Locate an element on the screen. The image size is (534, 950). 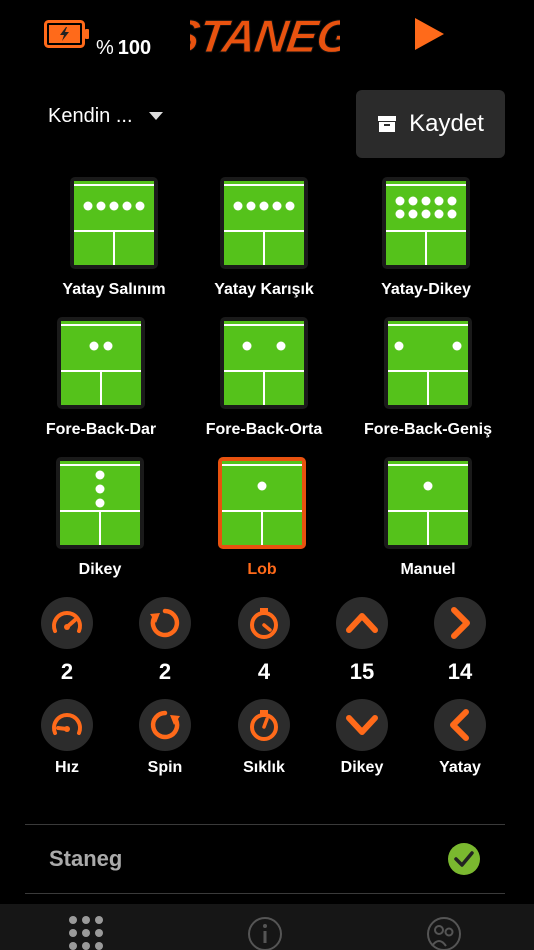
control-dikey: 15 Dikey is located at coordinates (362, 687).